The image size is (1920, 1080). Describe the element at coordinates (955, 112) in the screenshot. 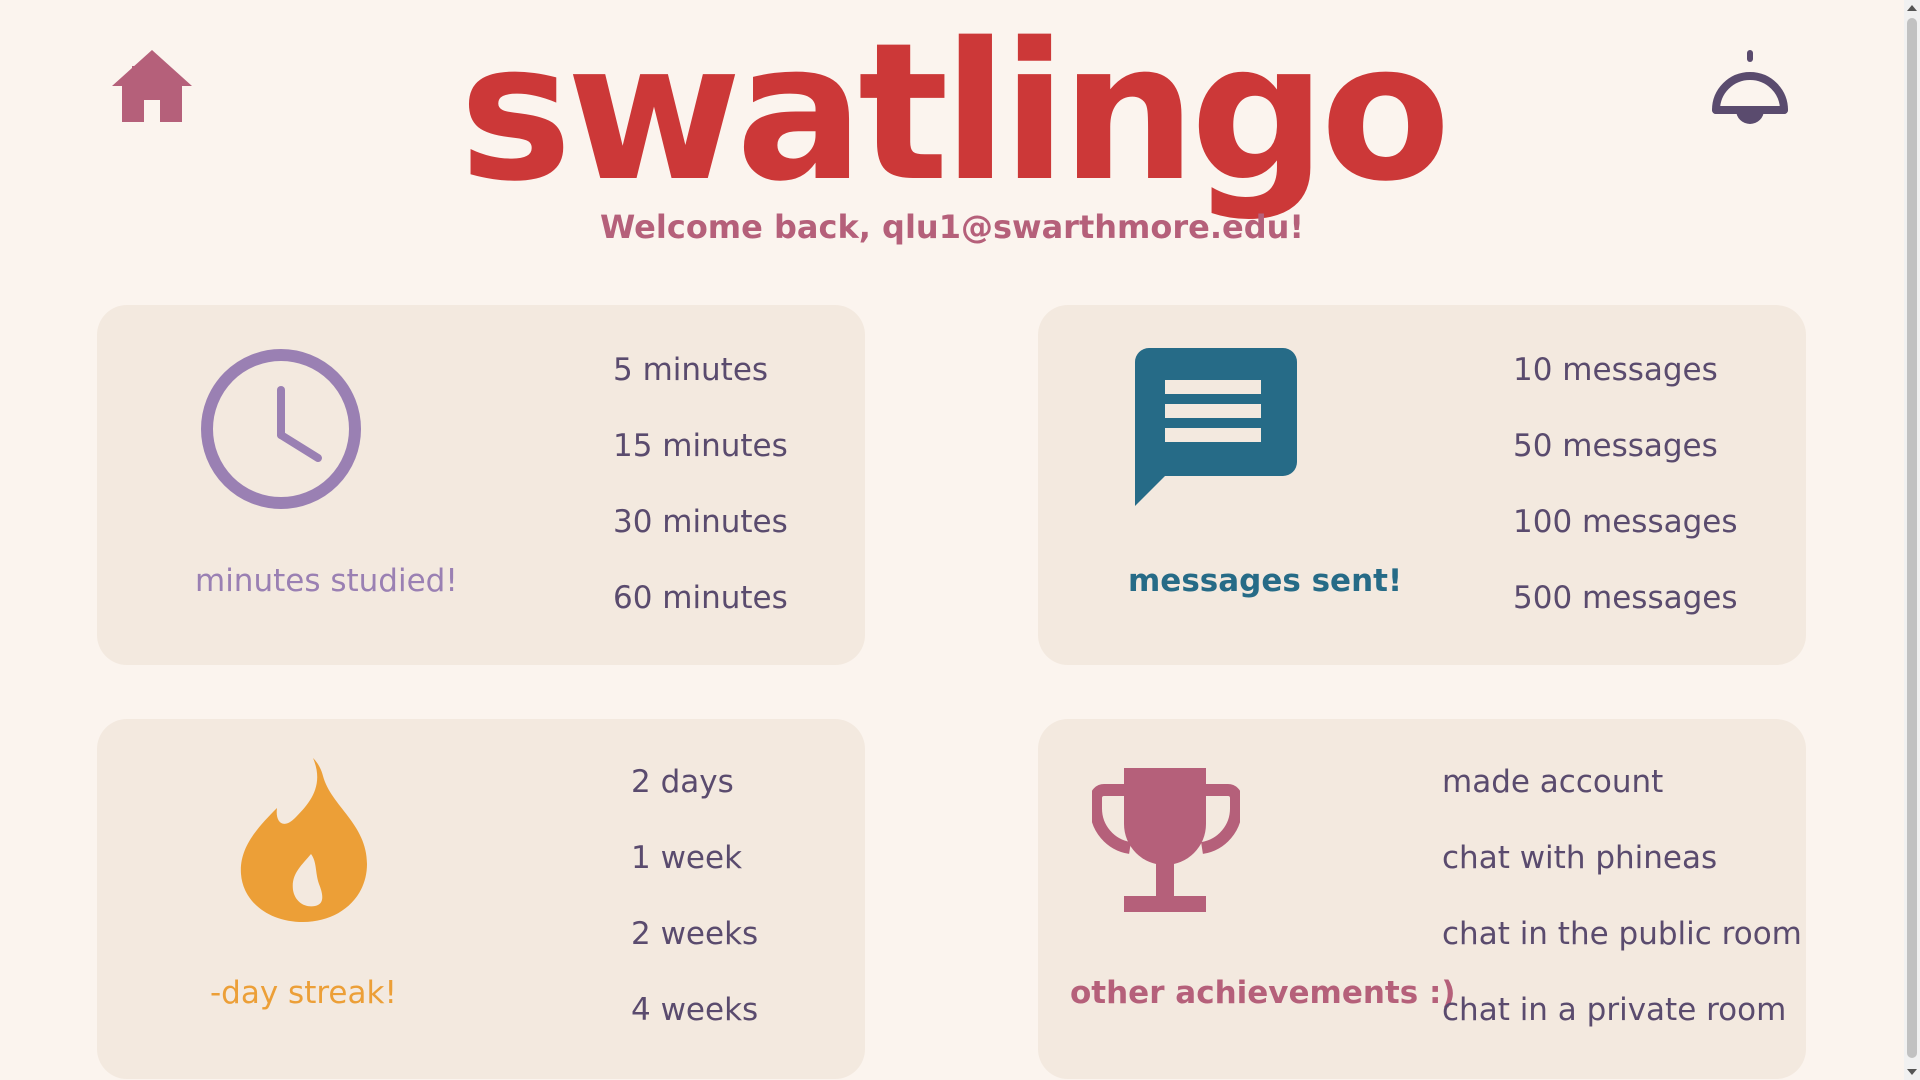

I see `app-logo: swatlingo` at that location.